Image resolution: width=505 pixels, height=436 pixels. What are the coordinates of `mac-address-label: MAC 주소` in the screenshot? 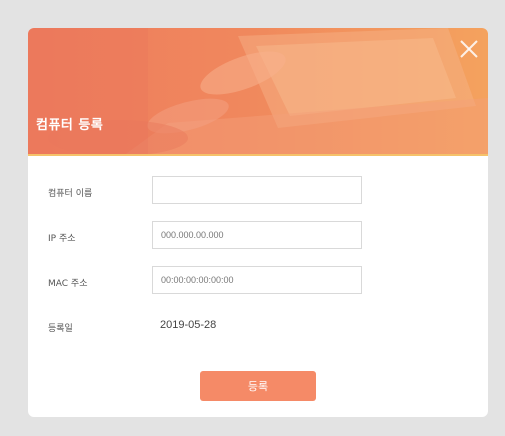 It's located at (68, 284).